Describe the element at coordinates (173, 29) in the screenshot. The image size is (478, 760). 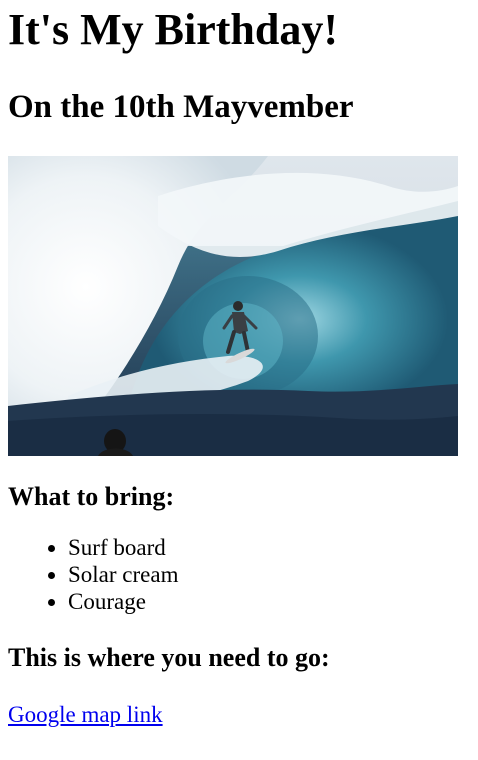
I see `page-title: It's My Birthday!` at that location.